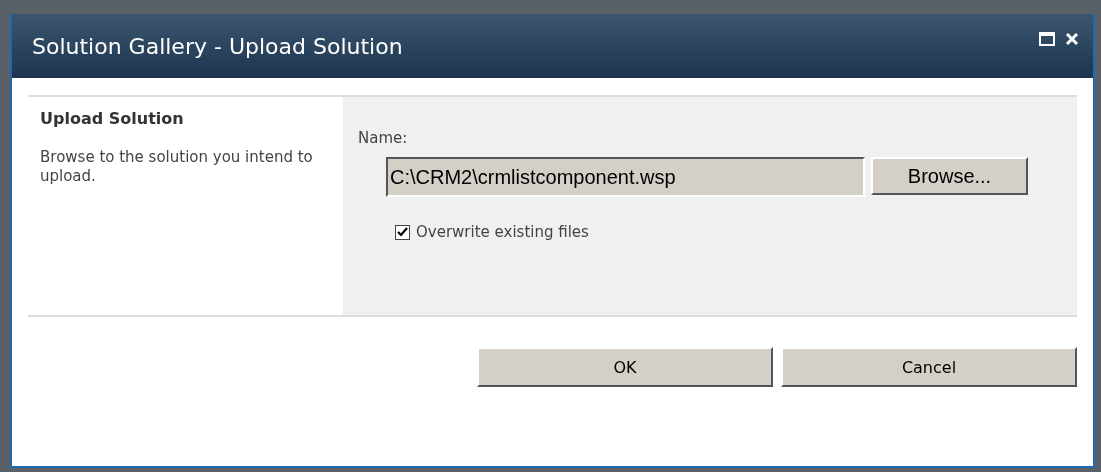 The image size is (1101, 472). Describe the element at coordinates (502, 232) in the screenshot. I see `checkbox-label: Overwrite existing files` at that location.